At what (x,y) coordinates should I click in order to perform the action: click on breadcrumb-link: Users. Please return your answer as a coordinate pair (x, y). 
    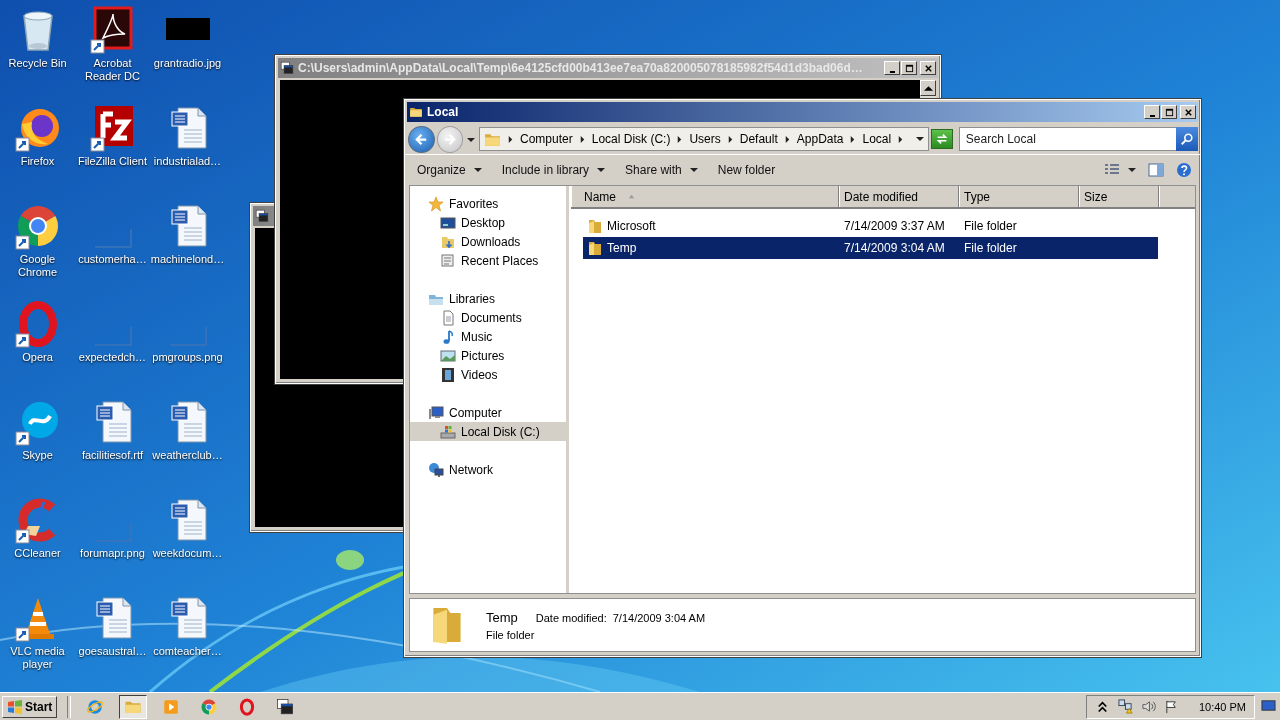
    Looking at the image, I should click on (705, 139).